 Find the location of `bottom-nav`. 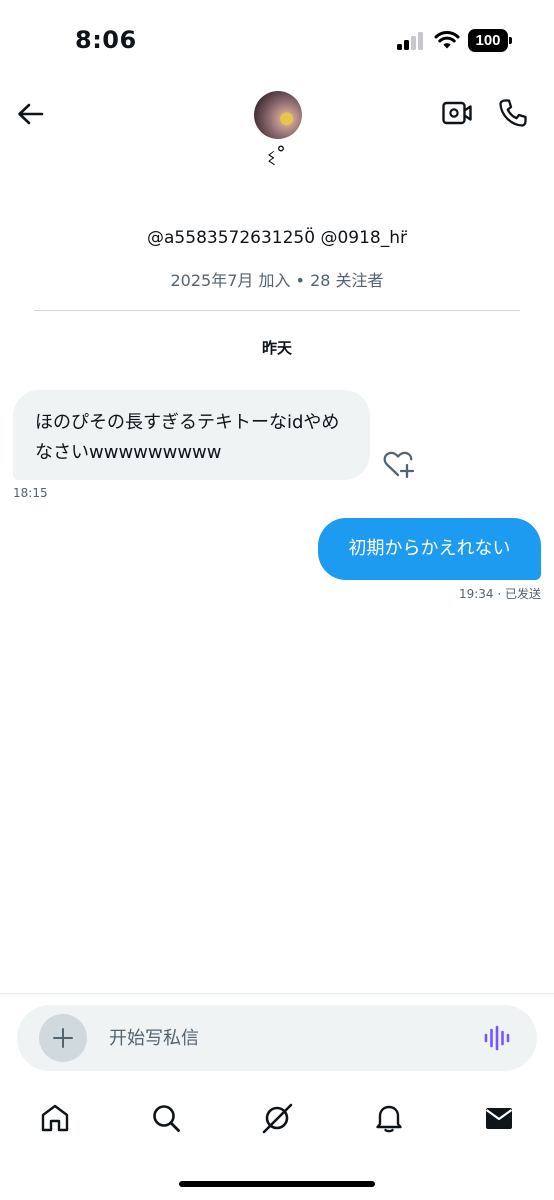

bottom-nav is located at coordinates (277, 1118).